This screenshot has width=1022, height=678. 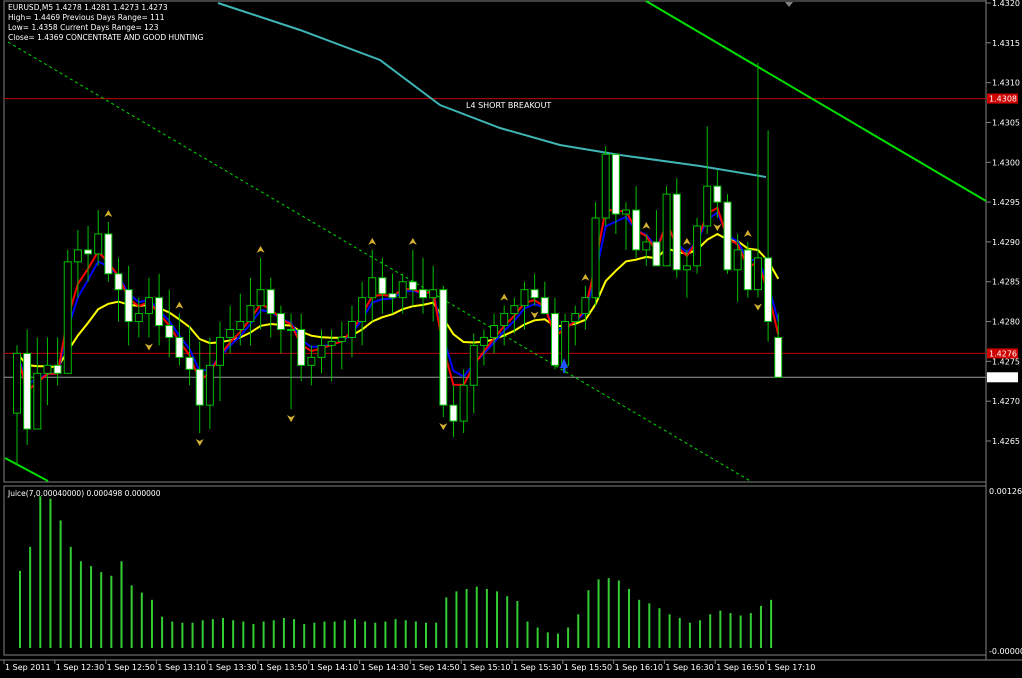 What do you see at coordinates (1006, 4) in the screenshot?
I see `price-tick-label: 1.4320` at bounding box center [1006, 4].